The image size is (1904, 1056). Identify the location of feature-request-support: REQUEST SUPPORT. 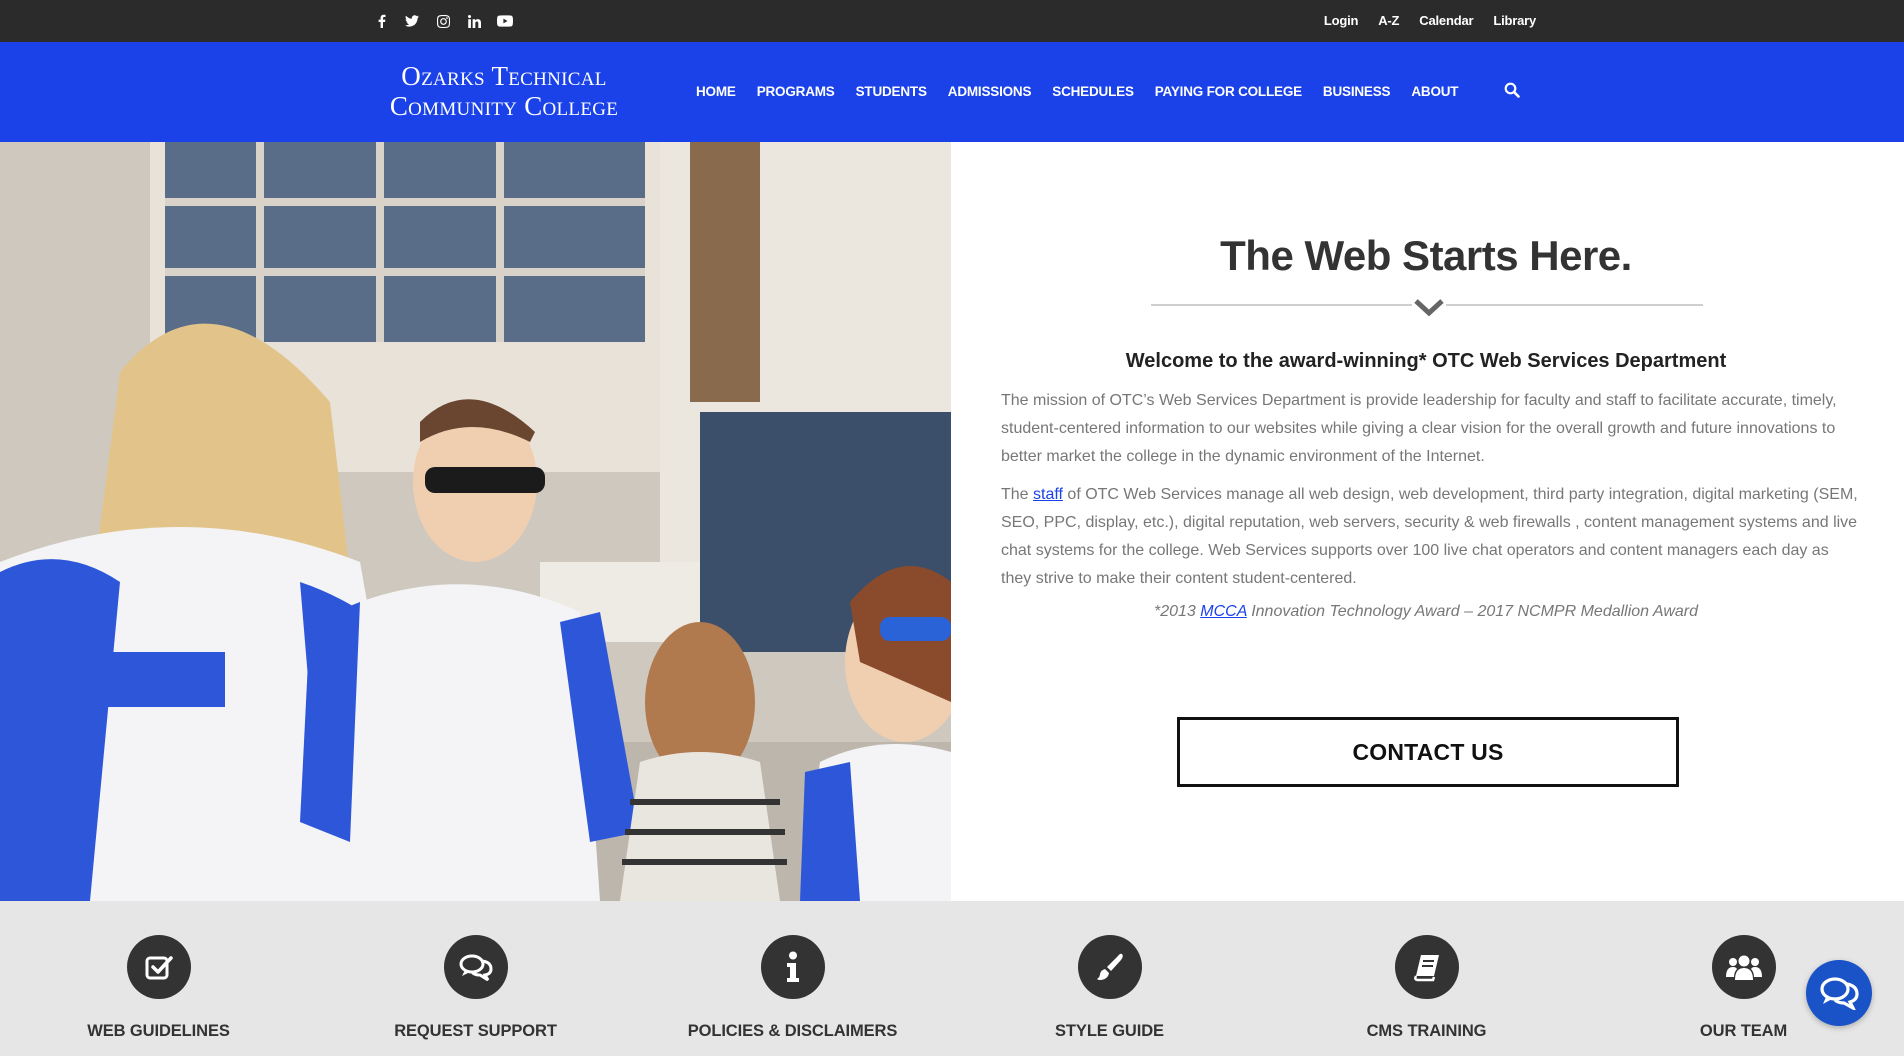
(475, 988).